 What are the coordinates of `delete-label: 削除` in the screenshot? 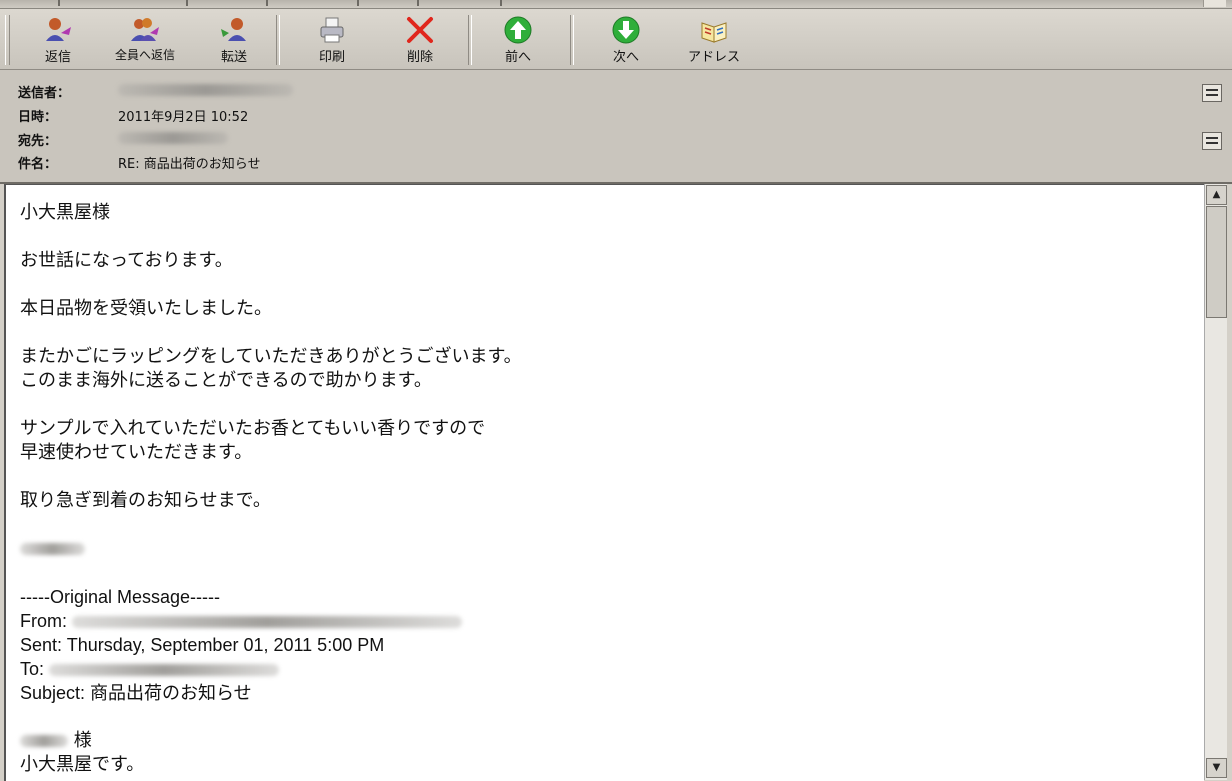 It's located at (419, 57).